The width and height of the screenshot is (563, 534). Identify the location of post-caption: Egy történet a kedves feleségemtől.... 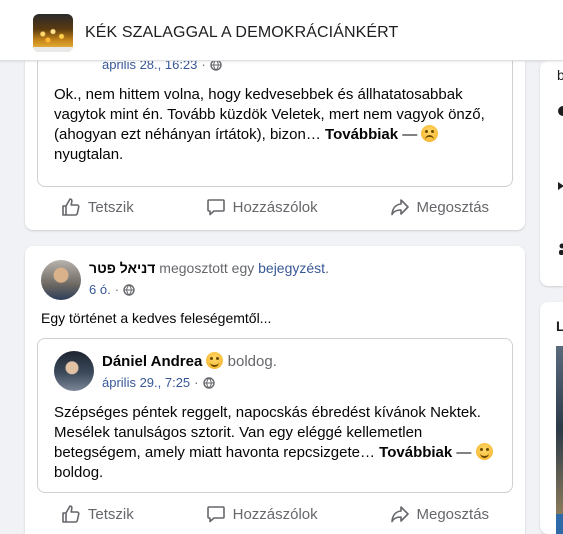
(156, 318).